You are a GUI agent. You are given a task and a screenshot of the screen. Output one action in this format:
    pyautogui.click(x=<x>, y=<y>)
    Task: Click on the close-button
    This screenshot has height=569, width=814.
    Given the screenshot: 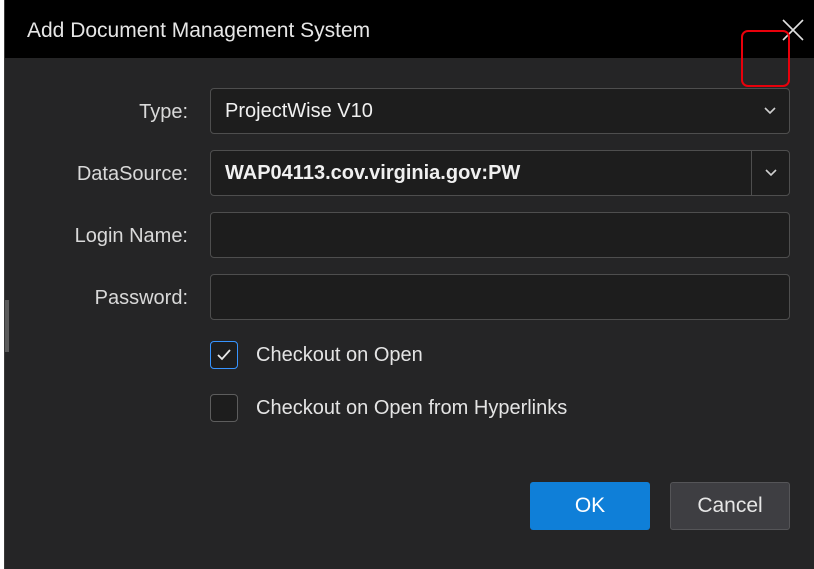 What is the action you would take?
    pyautogui.click(x=793, y=30)
    